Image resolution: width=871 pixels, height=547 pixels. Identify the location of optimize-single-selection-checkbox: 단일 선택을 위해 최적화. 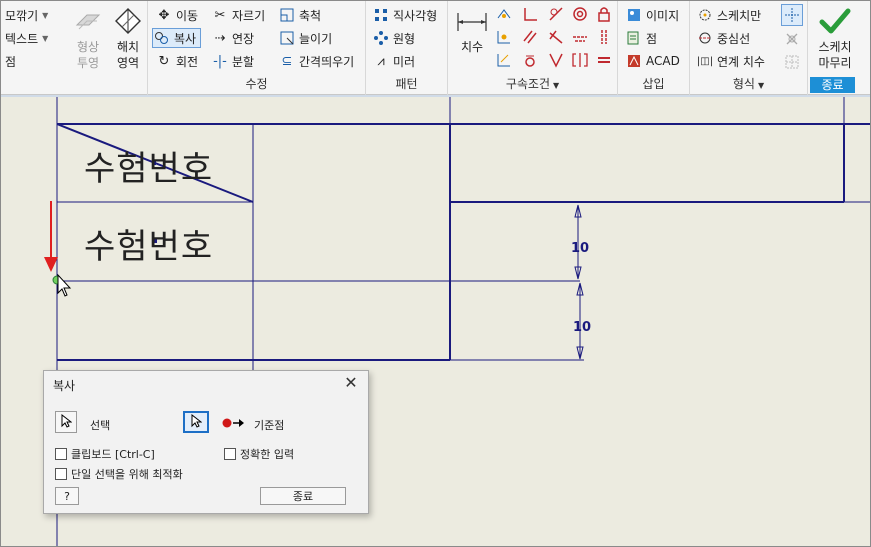
(119, 474).